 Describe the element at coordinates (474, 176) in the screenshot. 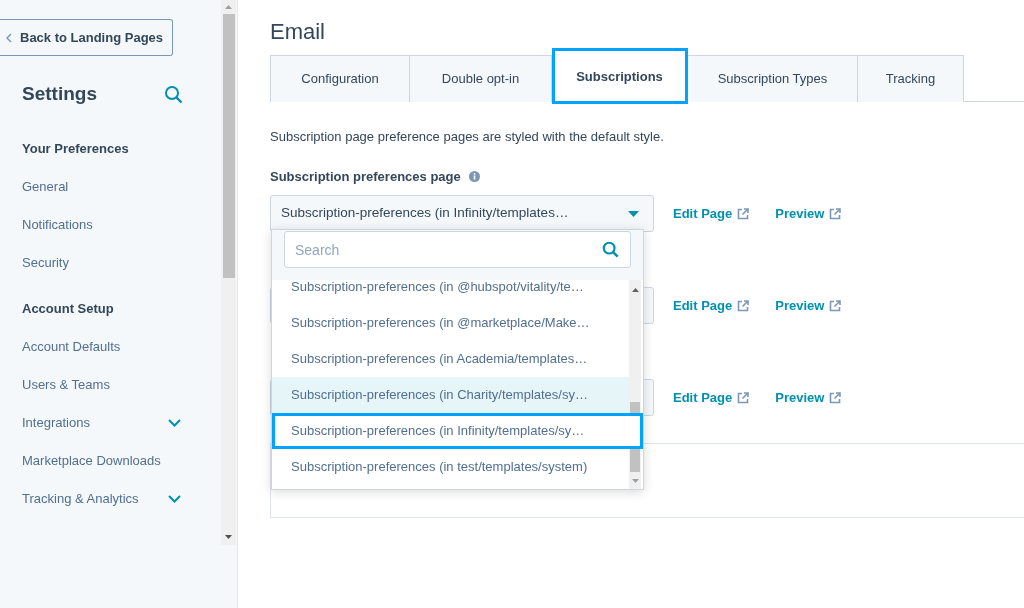

I see `info-icon` at that location.